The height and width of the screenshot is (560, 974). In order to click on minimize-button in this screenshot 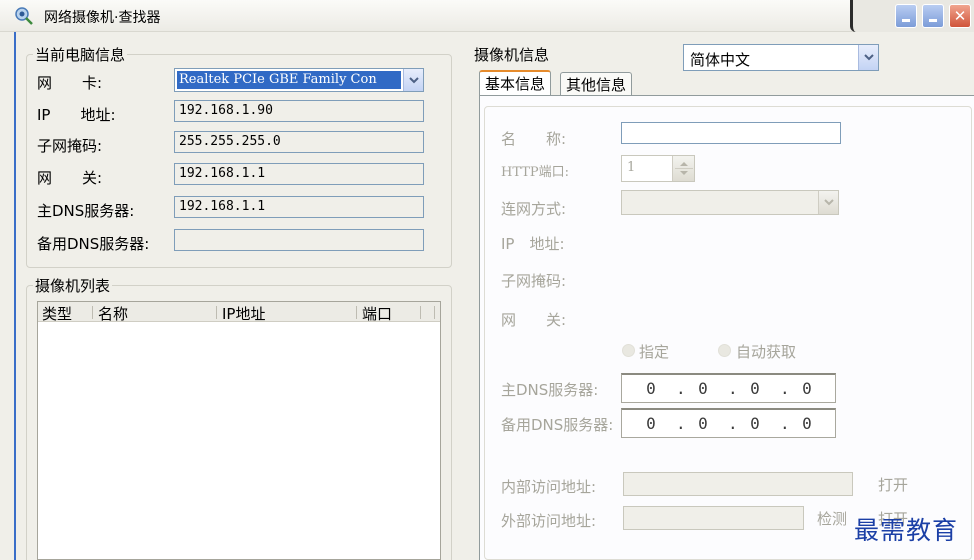, I will do `click(906, 16)`.